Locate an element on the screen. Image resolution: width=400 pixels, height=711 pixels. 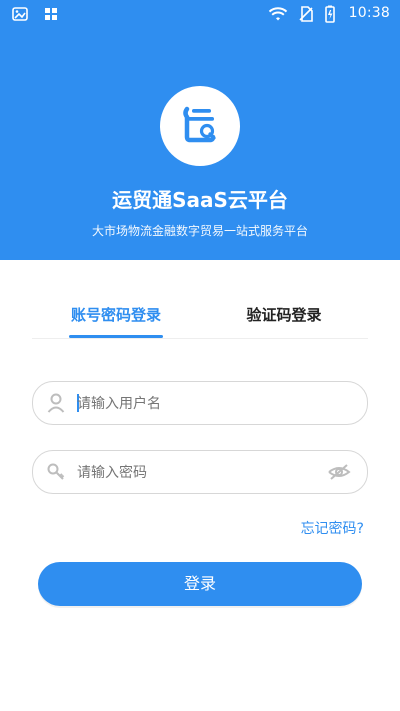
forgot-password-link: 忘记密码? is located at coordinates (332, 528).